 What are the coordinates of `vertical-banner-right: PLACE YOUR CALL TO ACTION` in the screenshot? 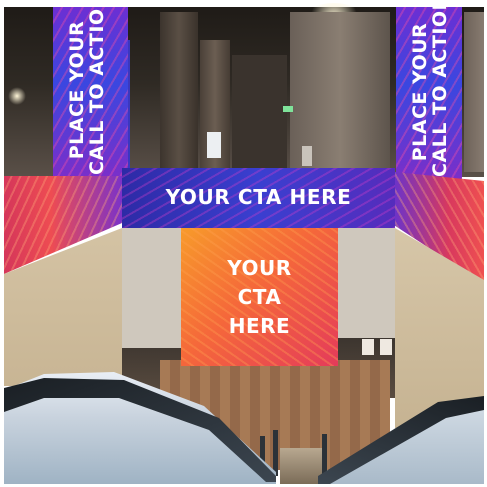 It's located at (429, 93).